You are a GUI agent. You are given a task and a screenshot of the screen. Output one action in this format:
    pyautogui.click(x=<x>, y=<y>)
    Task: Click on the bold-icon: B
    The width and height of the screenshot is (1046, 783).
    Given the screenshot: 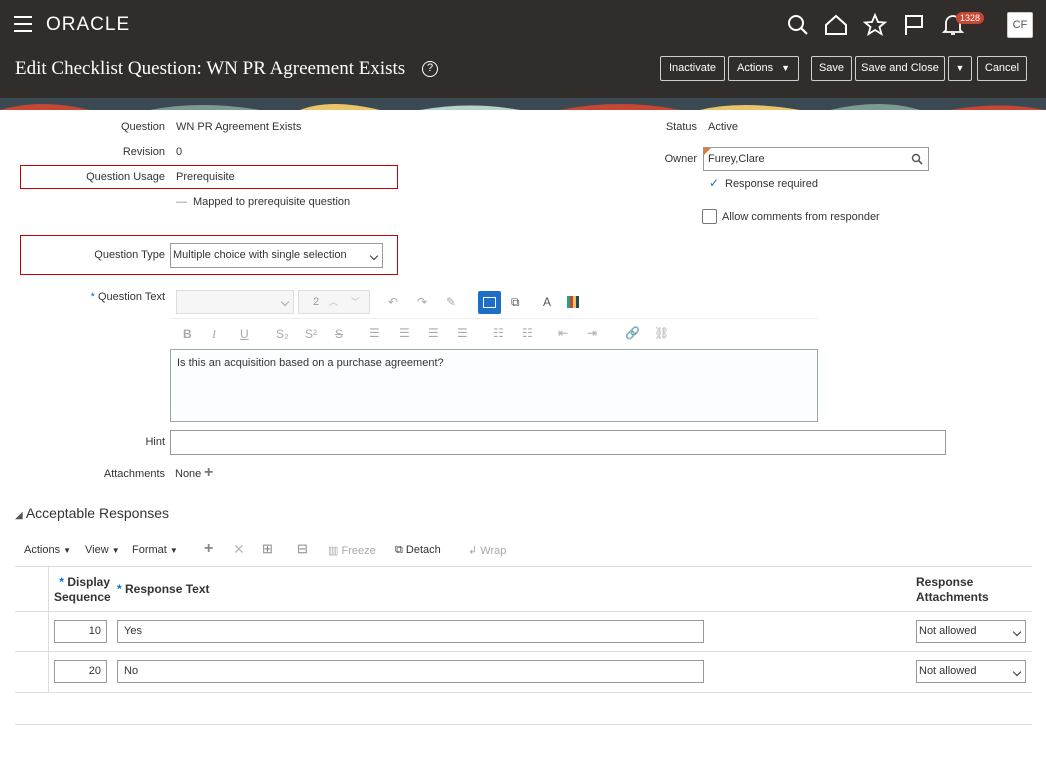 What is the action you would take?
    pyautogui.click(x=187, y=334)
    